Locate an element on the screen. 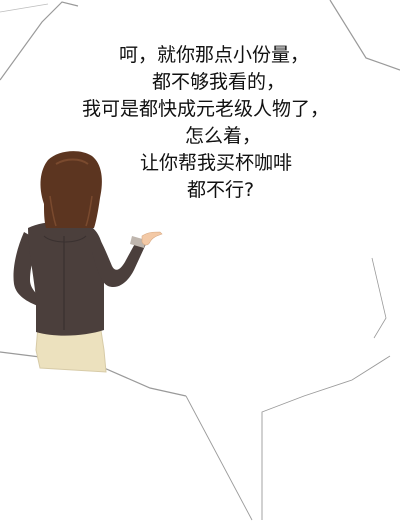 This screenshot has height=523, width=400. speech-line: 让你帮我买杯咖啡 is located at coordinates (216, 163).